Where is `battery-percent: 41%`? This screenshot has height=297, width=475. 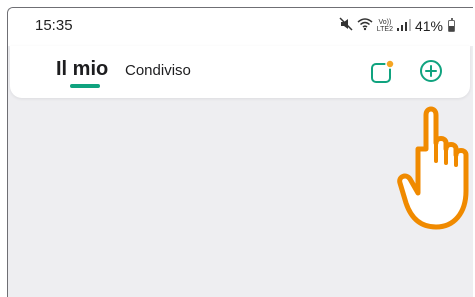 battery-percent: 41% is located at coordinates (428, 25).